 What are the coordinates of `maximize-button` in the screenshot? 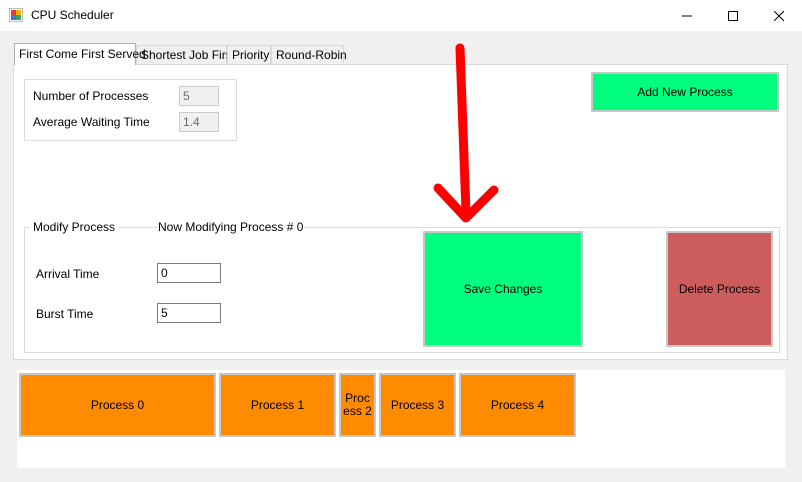 It's located at (733, 15).